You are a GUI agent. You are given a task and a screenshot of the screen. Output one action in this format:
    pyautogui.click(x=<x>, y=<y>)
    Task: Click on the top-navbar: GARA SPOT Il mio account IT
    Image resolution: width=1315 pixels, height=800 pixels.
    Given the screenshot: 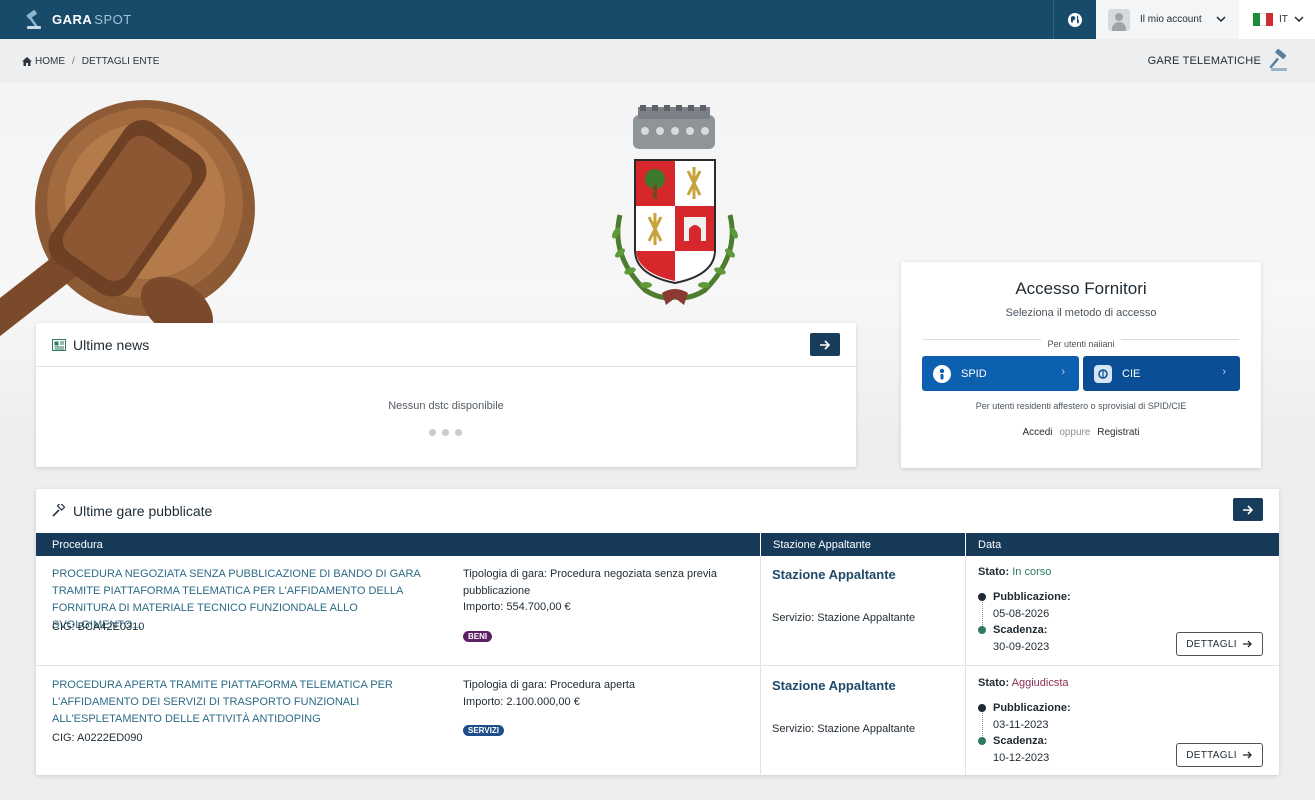 What is the action you would take?
    pyautogui.click(x=657, y=19)
    